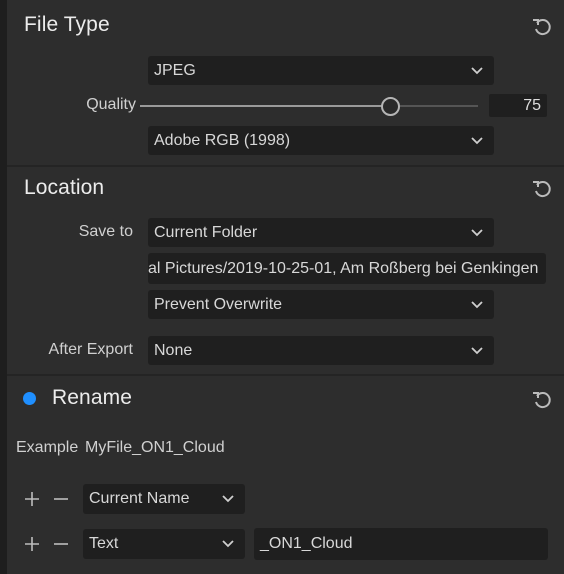 The height and width of the screenshot is (574, 564). Describe the element at coordinates (67, 24) in the screenshot. I see `file-type-title: File Type` at that location.